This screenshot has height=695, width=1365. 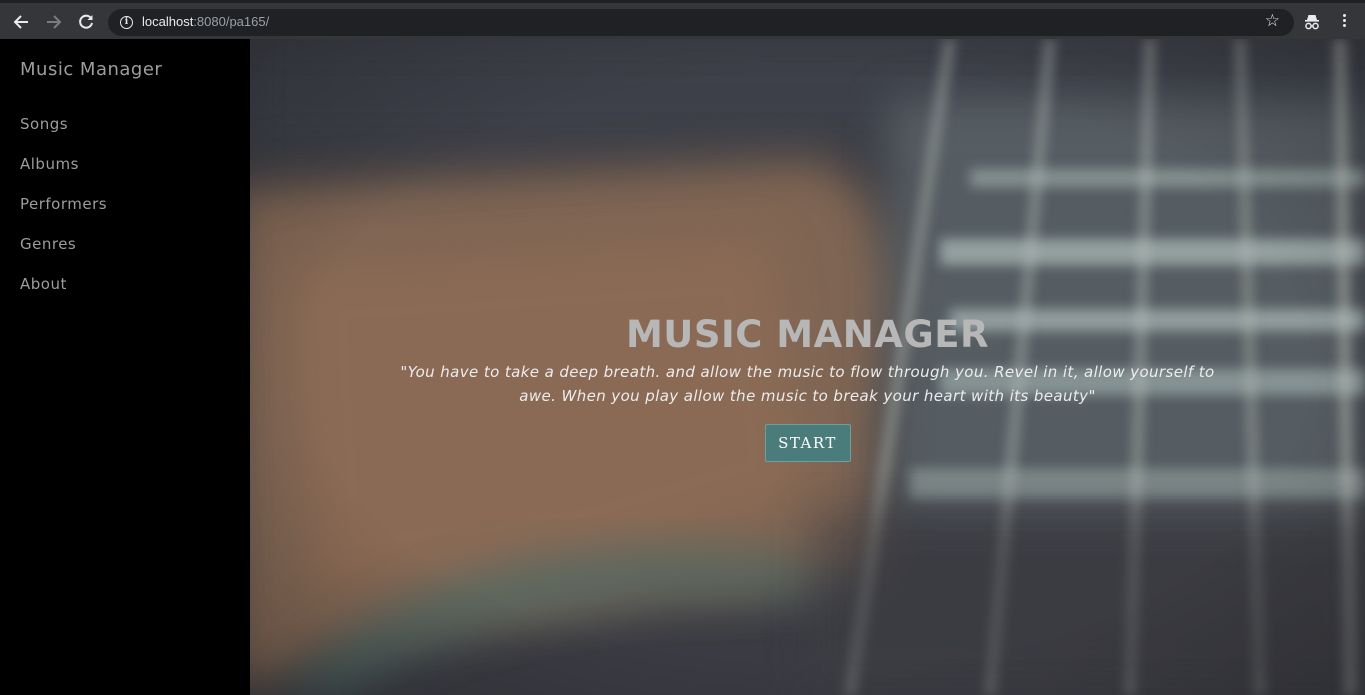 What do you see at coordinates (701, 22) in the screenshot?
I see `address-bar: i localhost:8080/pa165/ ☆` at bounding box center [701, 22].